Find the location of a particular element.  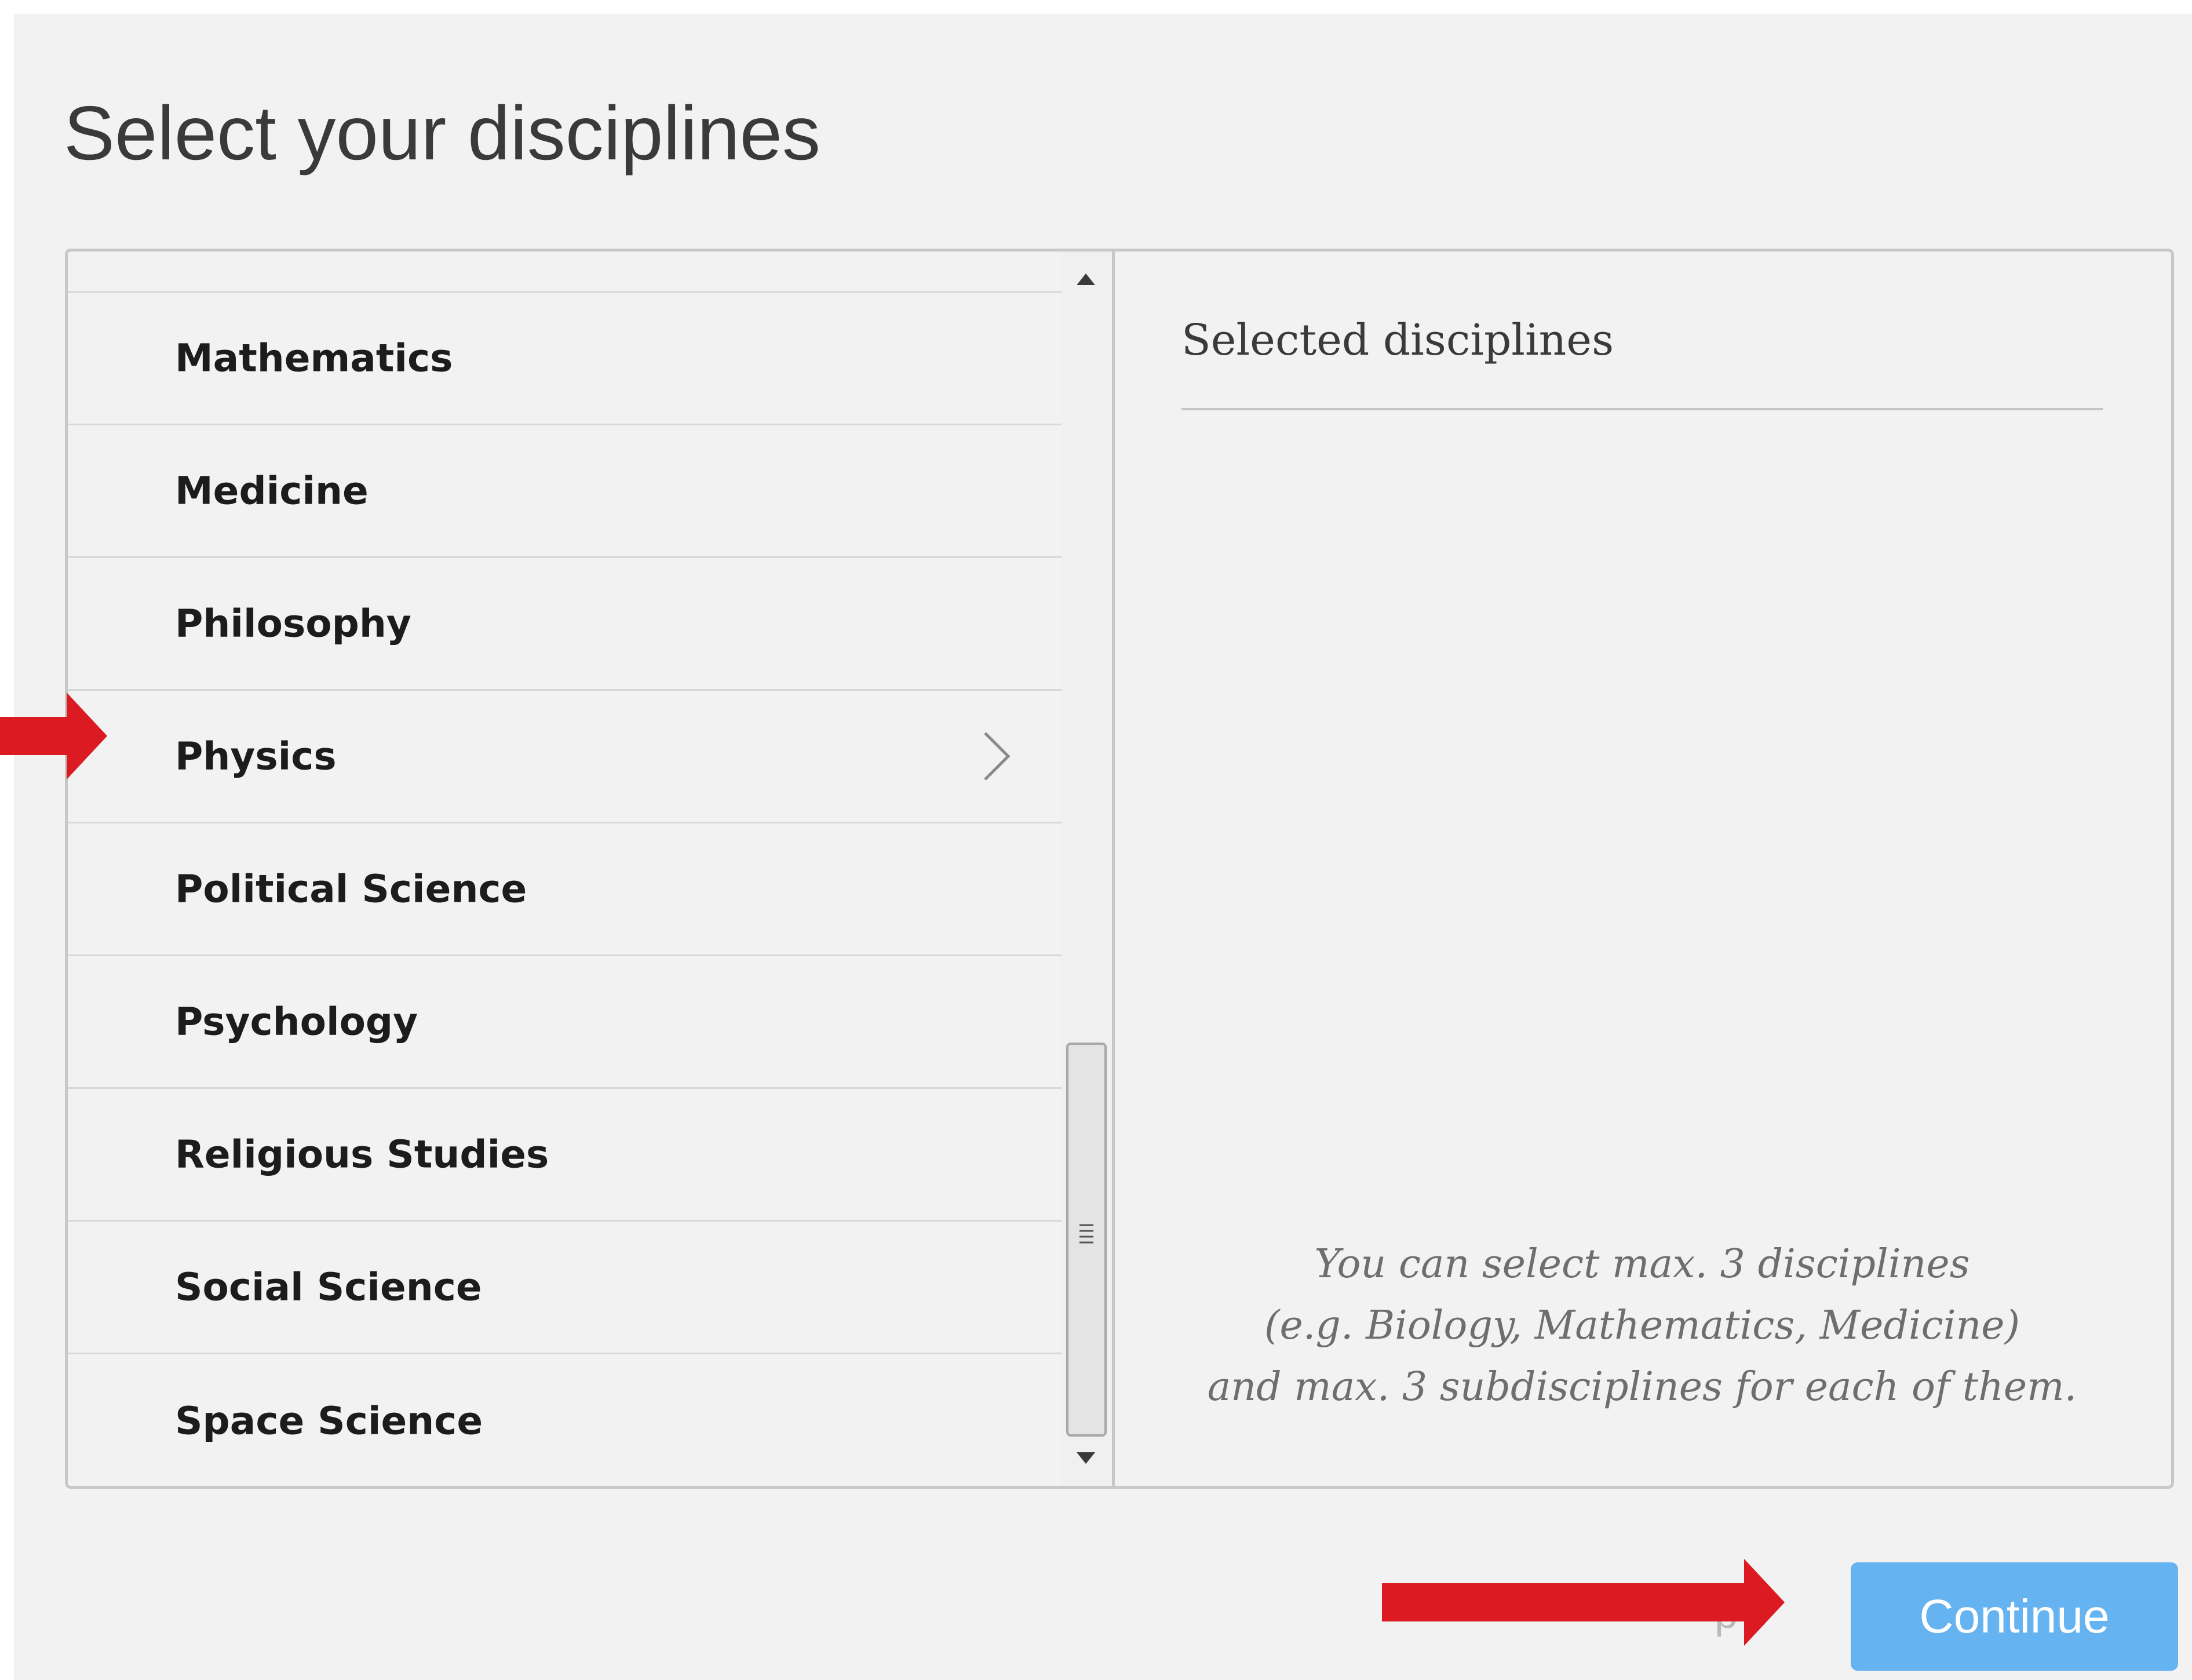

scroll-down-arrow-icon is located at coordinates (1086, 1457).